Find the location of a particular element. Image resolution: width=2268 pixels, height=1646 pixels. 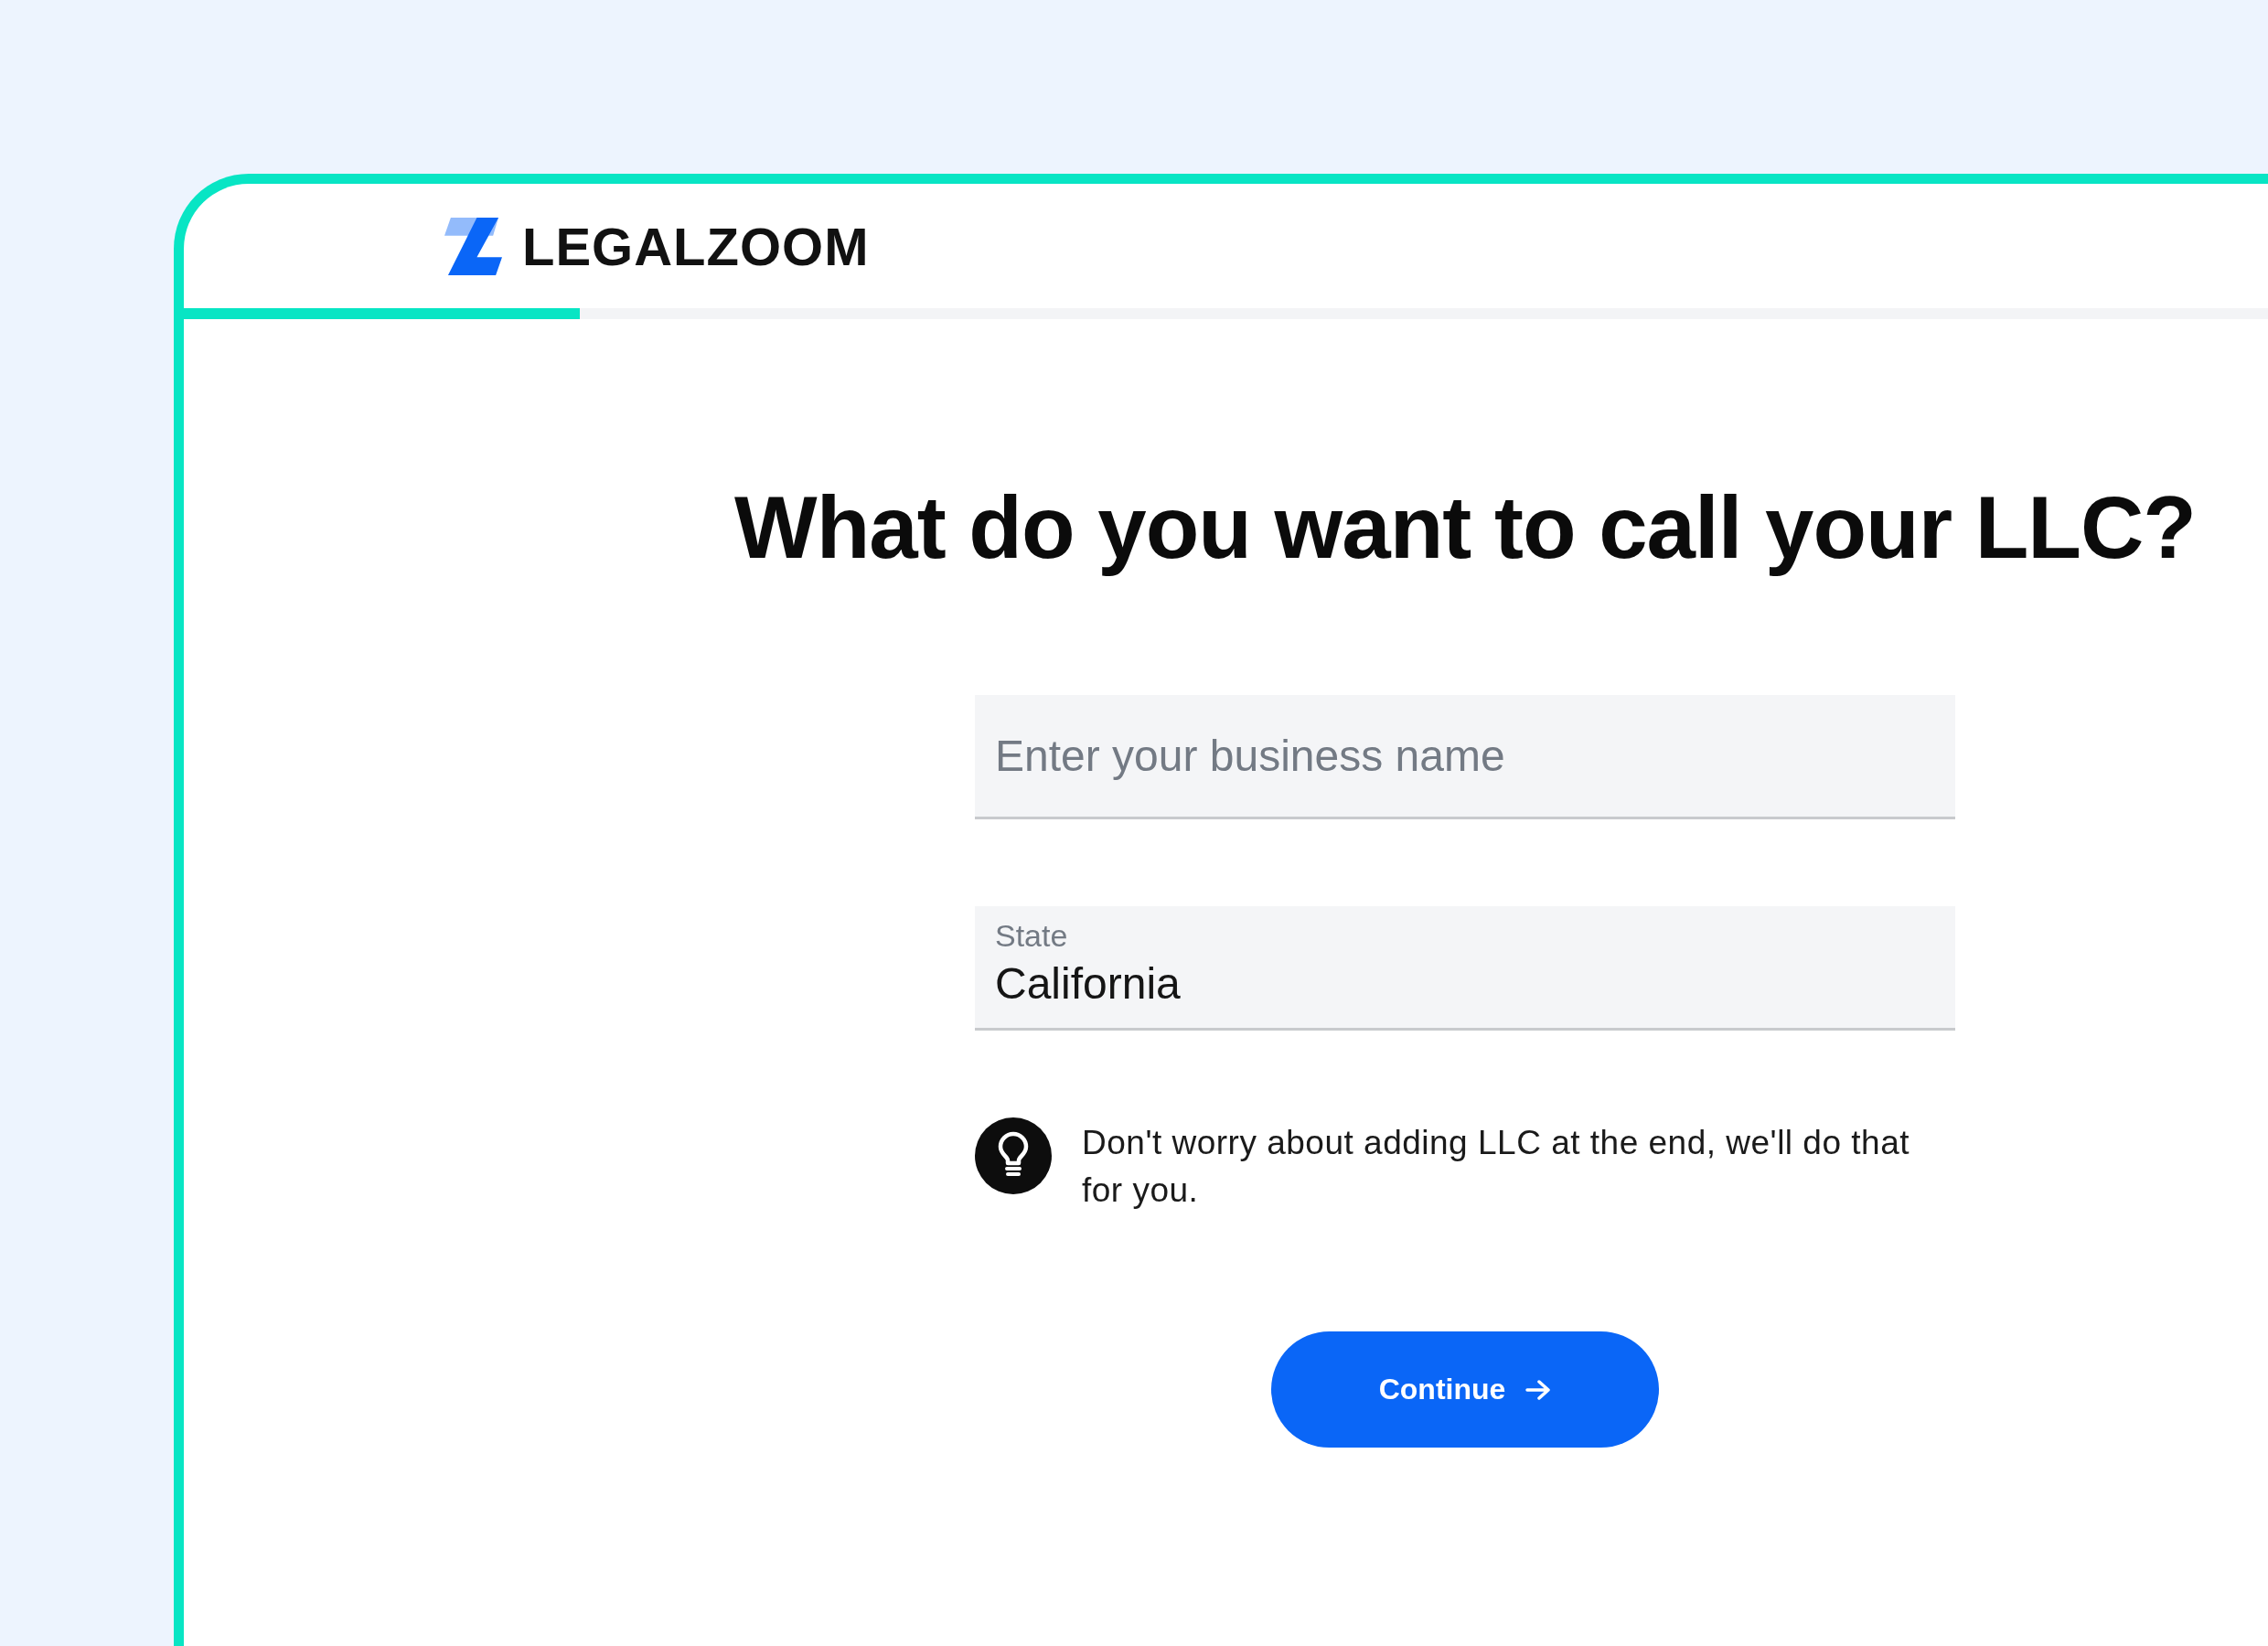

field-value: California is located at coordinates (1088, 984).